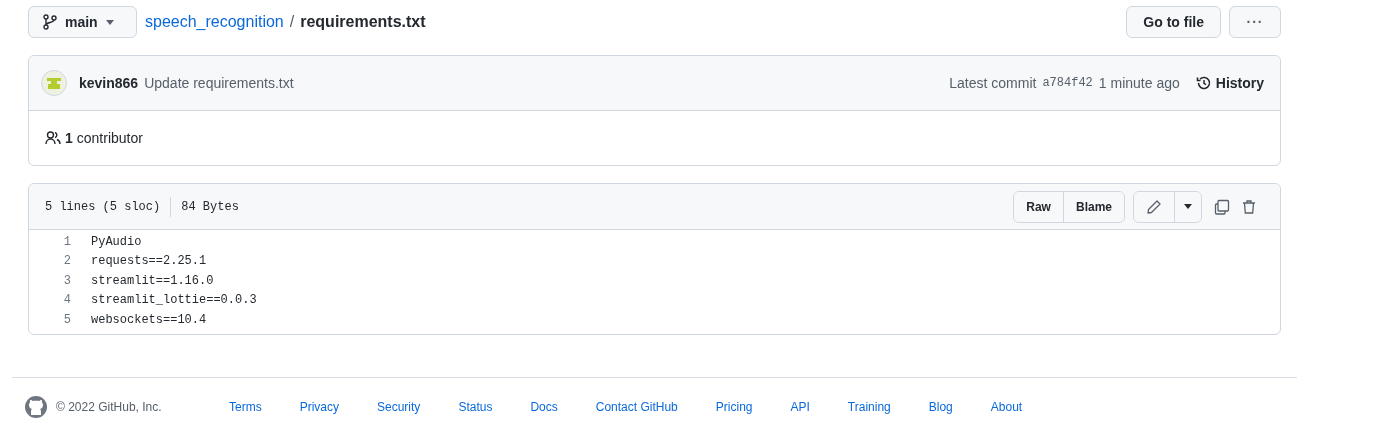  What do you see at coordinates (399, 406) in the screenshot?
I see `footer-link: Security` at bounding box center [399, 406].